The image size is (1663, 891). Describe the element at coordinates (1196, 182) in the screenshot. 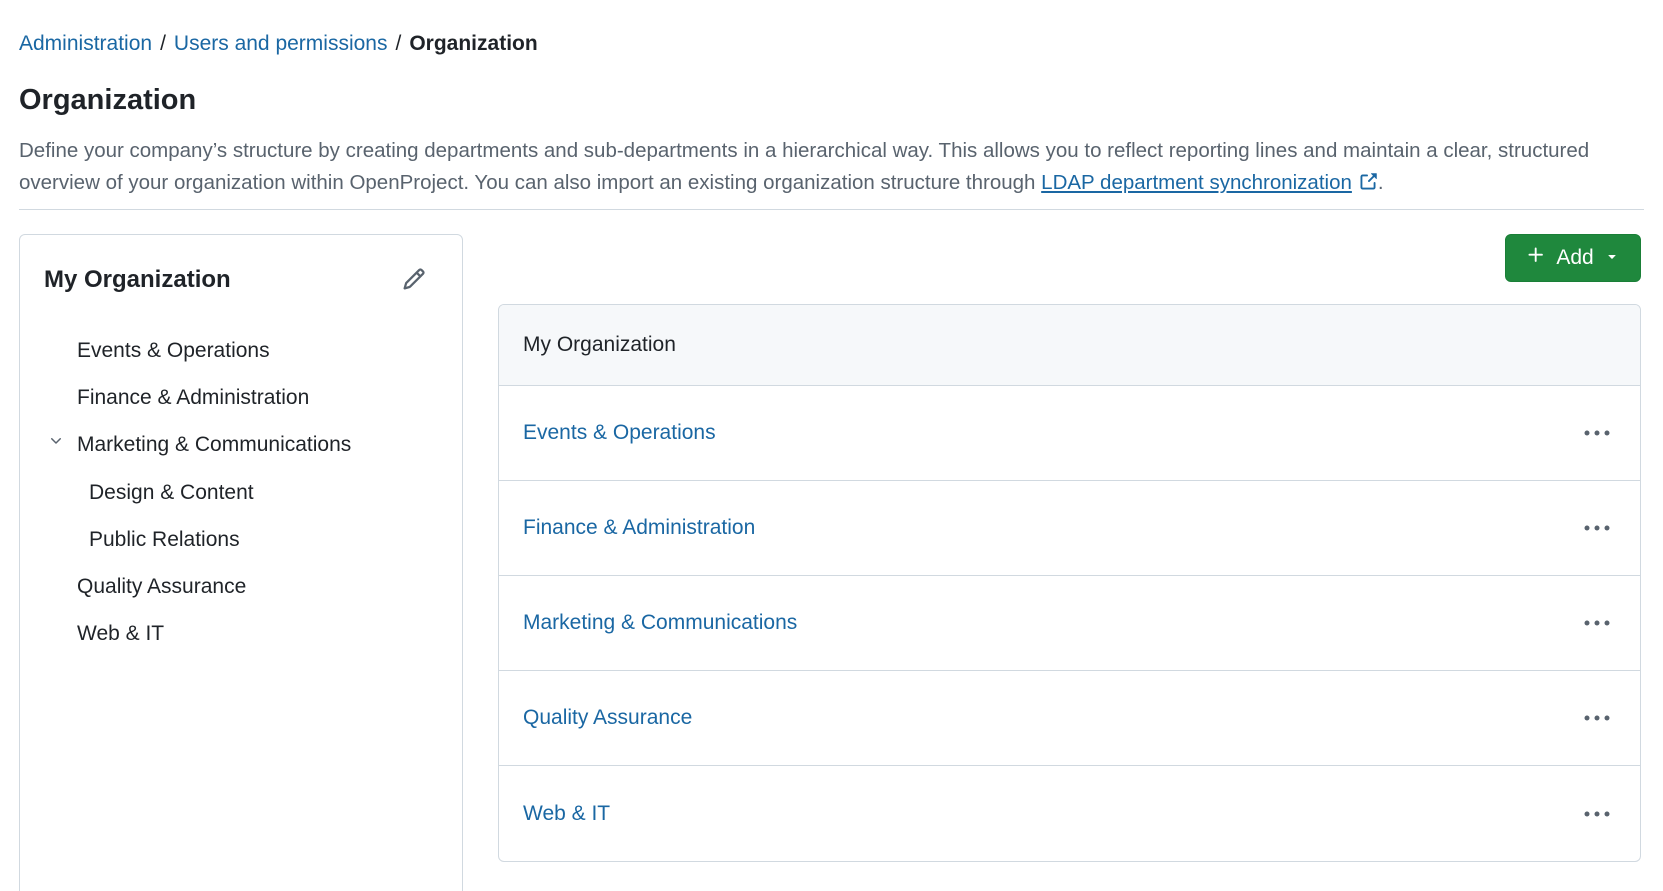

I see `ldap-sync-link: LDAP department synchronization` at that location.